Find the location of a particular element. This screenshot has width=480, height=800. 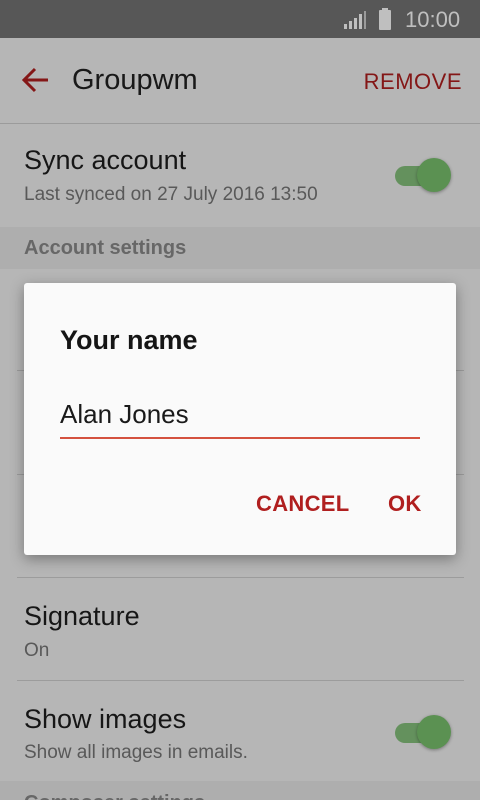

name-input is located at coordinates (240, 415).